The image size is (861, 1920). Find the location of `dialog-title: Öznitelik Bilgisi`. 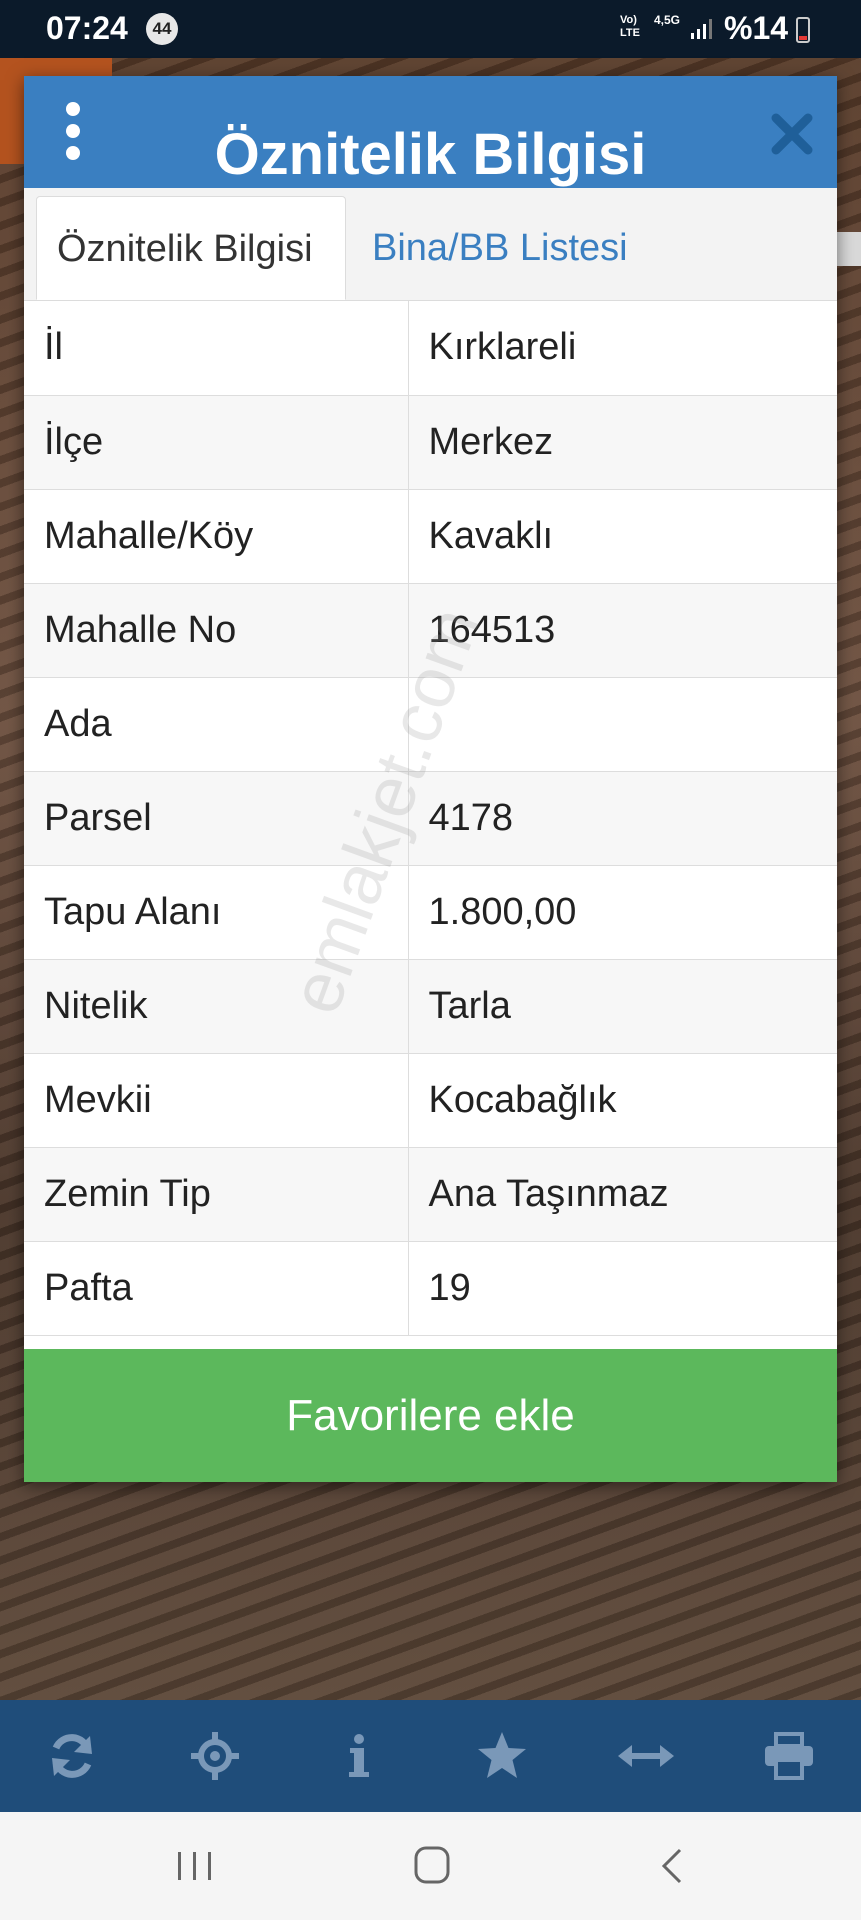

dialog-title: Öznitelik Bilgisi is located at coordinates (430, 154).